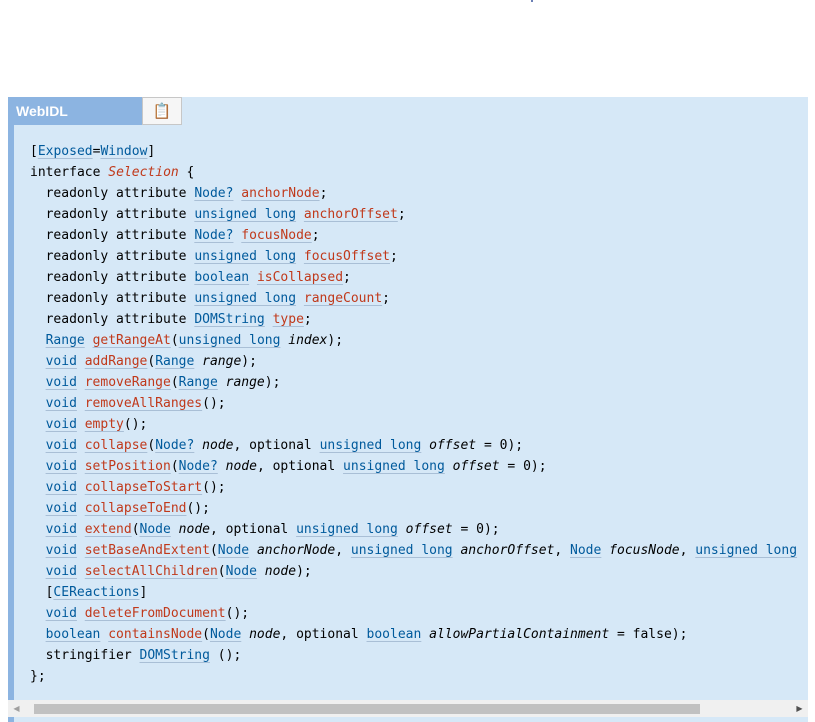  Describe the element at coordinates (136, 508) in the screenshot. I see `collapsetoend-link: collapseToEnd` at that location.